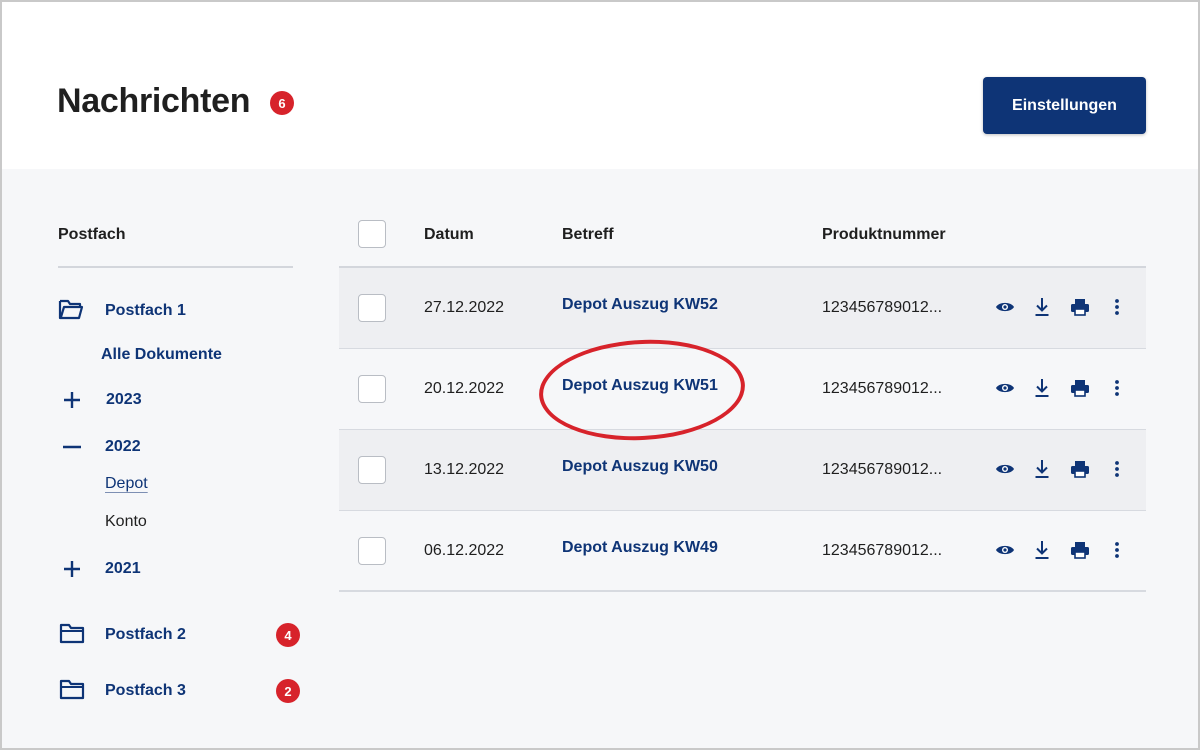  What do you see at coordinates (124, 399) in the screenshot?
I see `sidebar-item-label: 2023` at bounding box center [124, 399].